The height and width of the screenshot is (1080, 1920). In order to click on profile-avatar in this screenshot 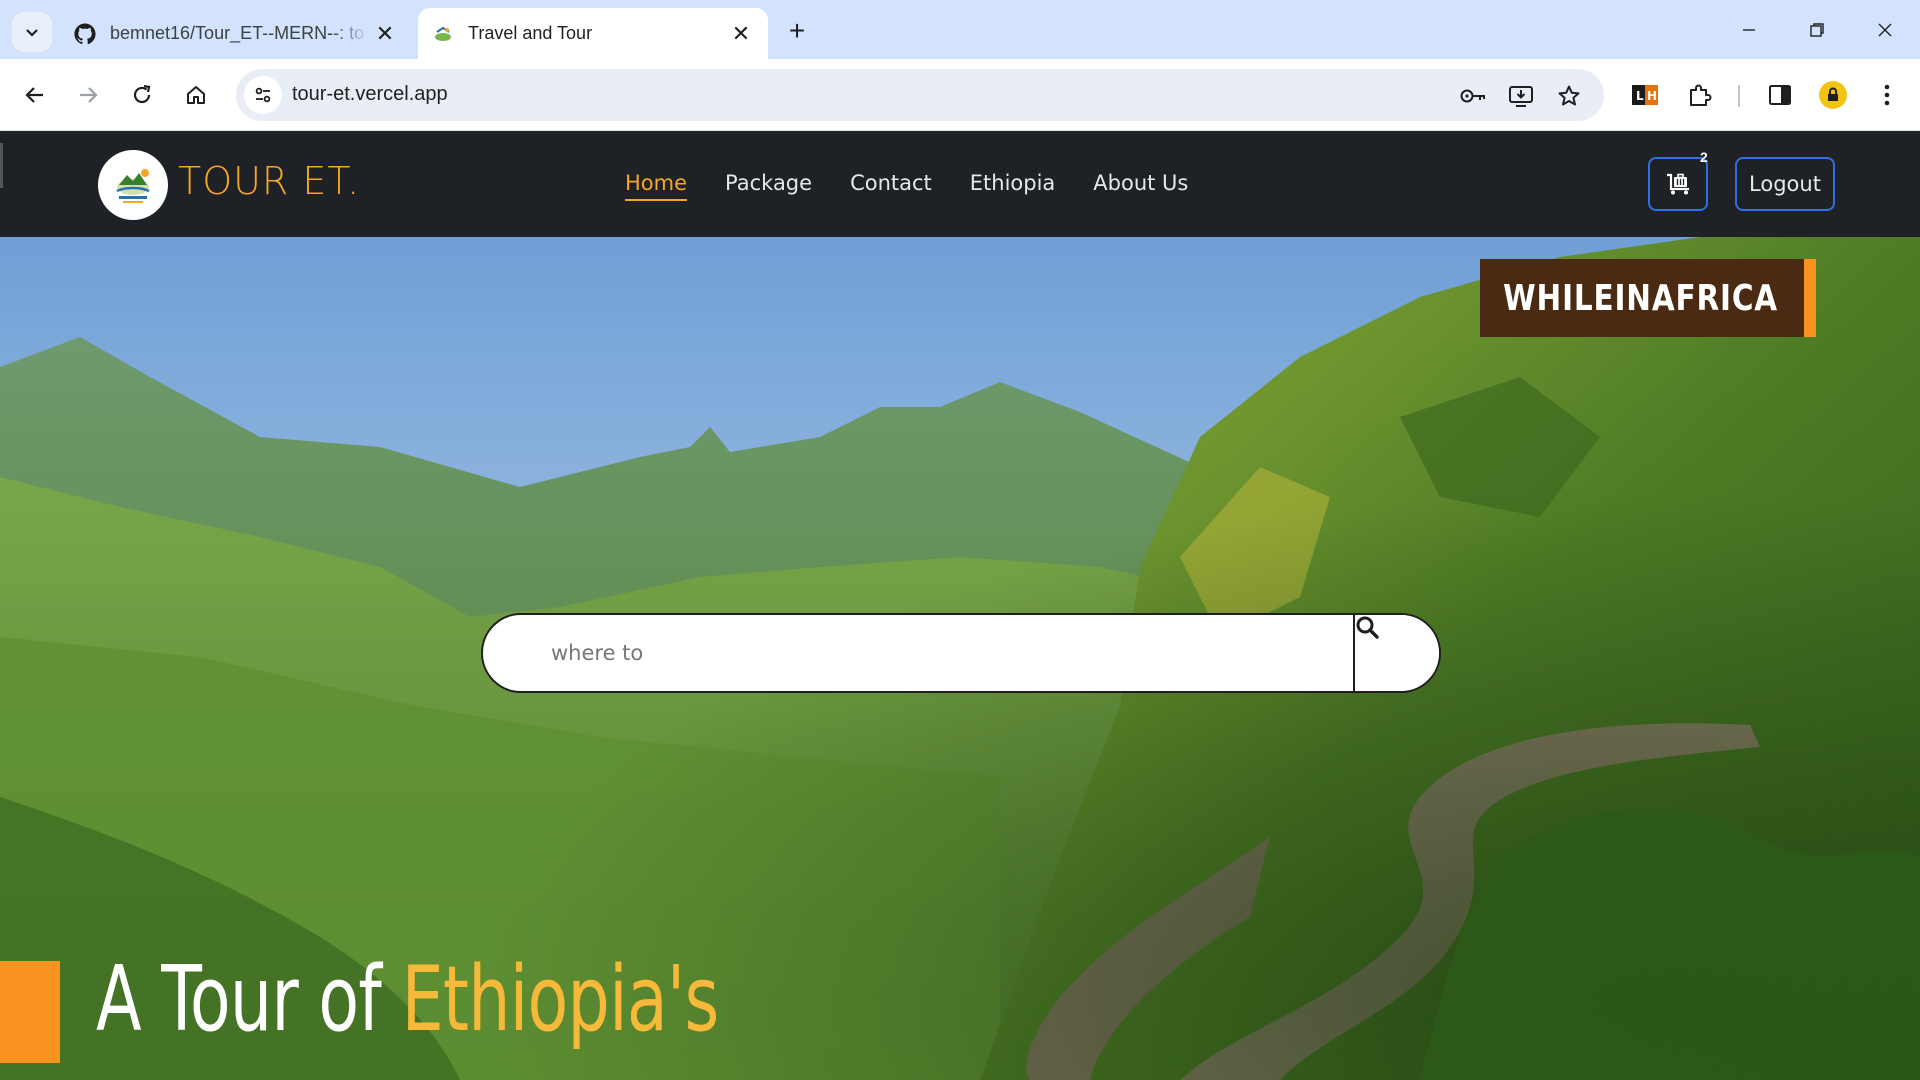, I will do `click(1833, 95)`.